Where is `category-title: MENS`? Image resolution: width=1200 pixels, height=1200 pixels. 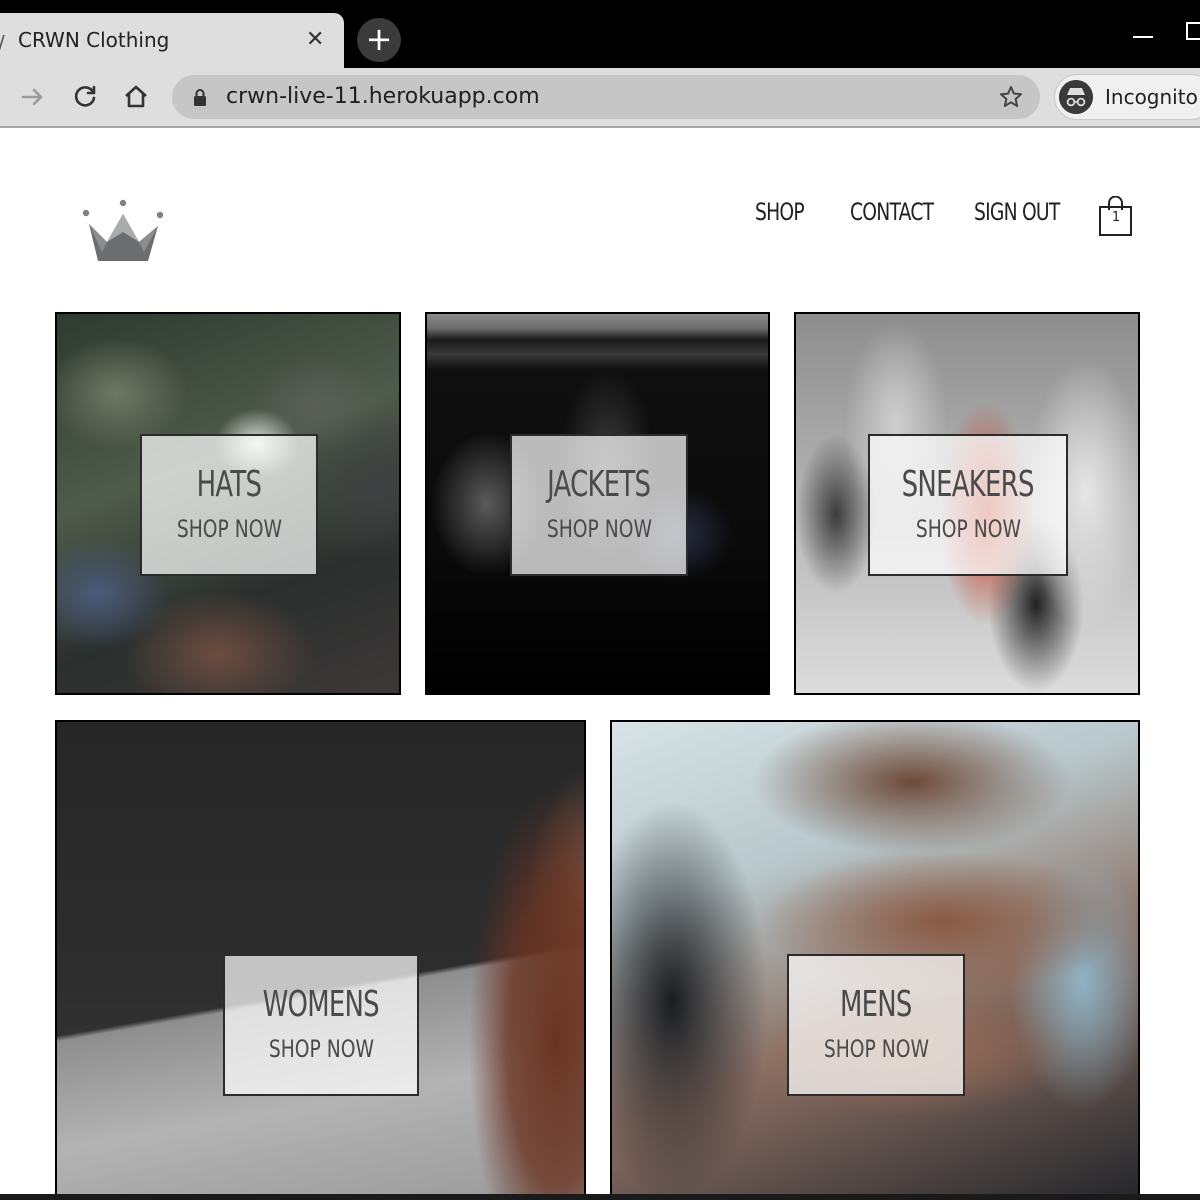
category-title: MENS is located at coordinates (876, 1004).